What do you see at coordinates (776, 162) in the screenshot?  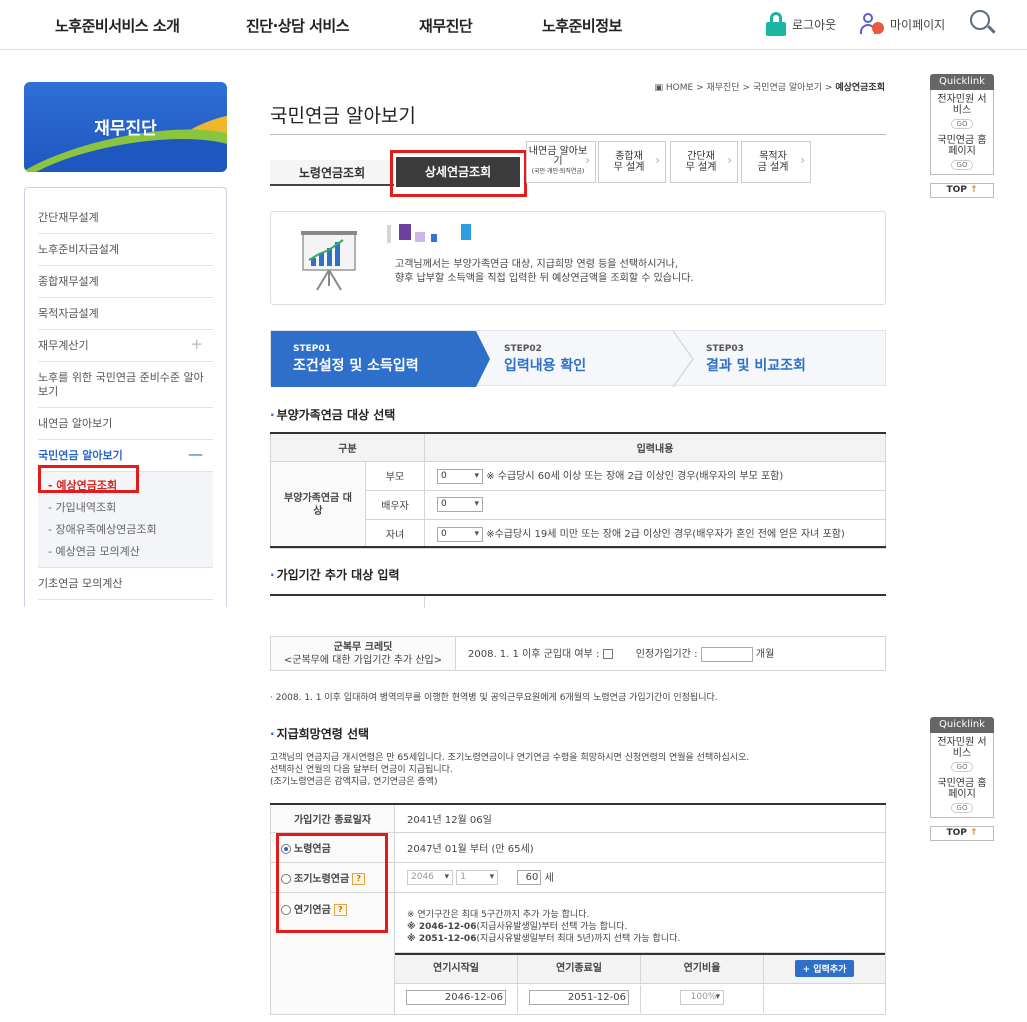 I see `tab-purpose: 목적자금 설계` at bounding box center [776, 162].